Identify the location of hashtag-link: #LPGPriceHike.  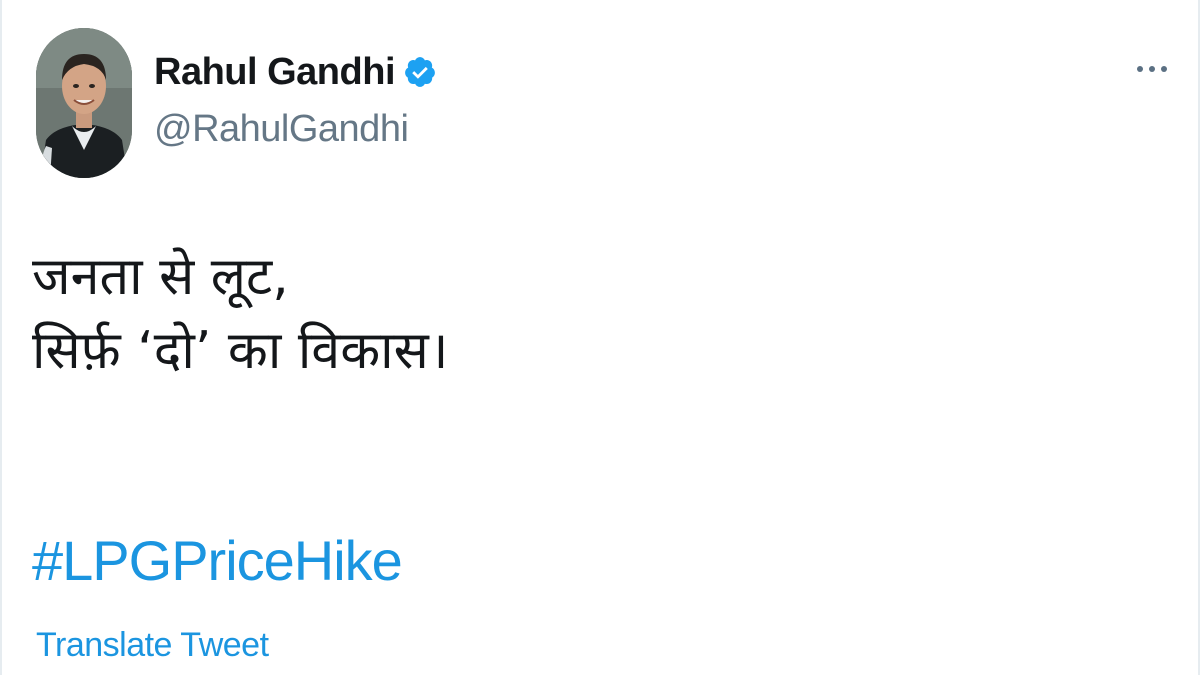
(217, 560).